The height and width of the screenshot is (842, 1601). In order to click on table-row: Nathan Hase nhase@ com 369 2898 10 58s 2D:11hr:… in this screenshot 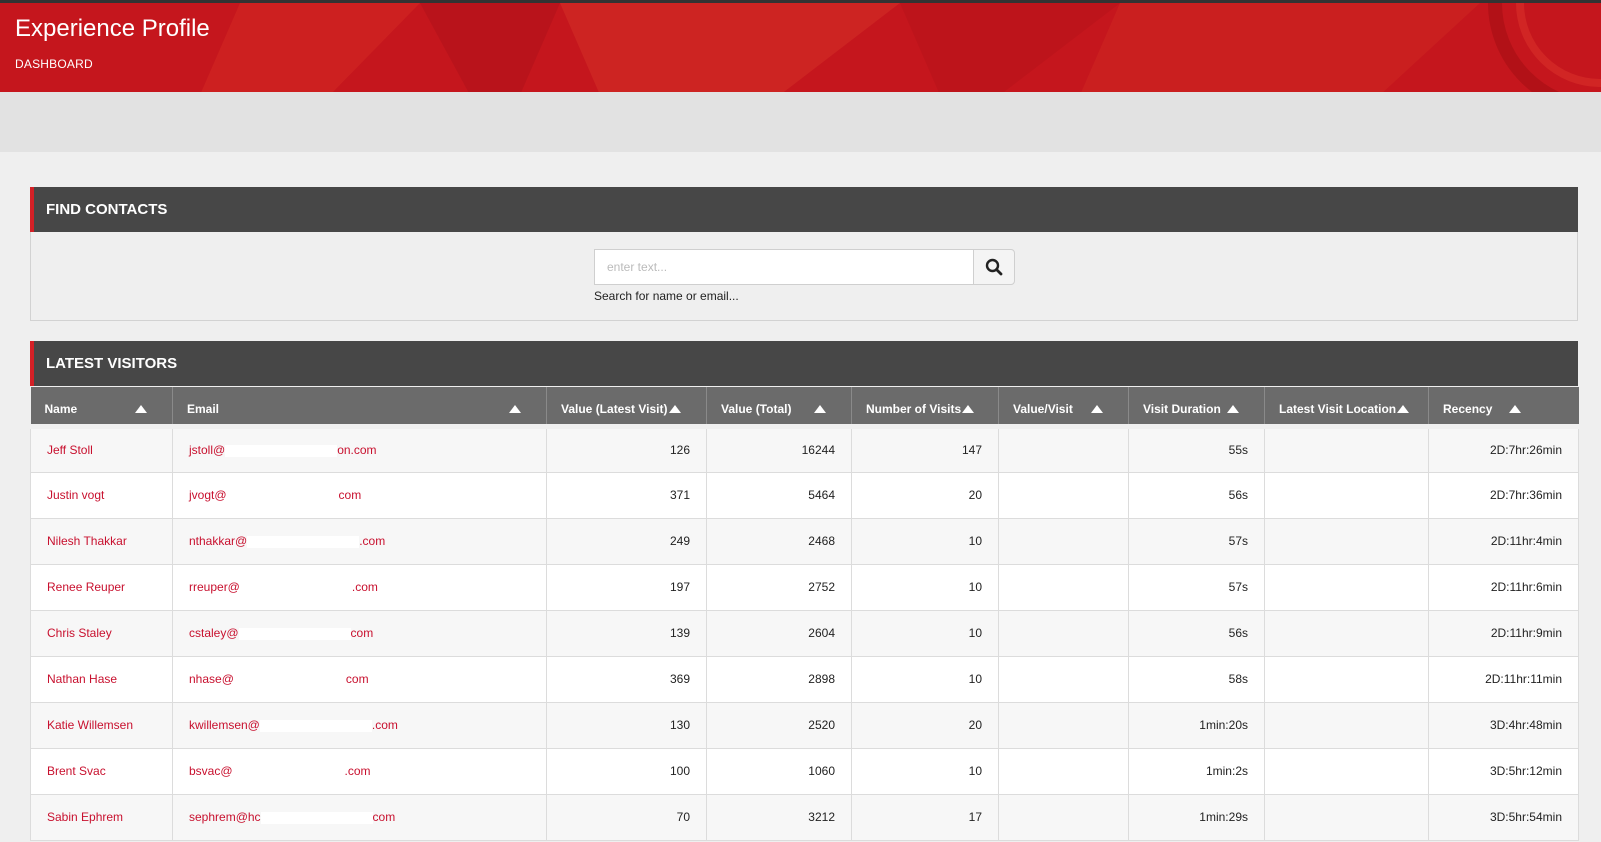, I will do `click(804, 679)`.